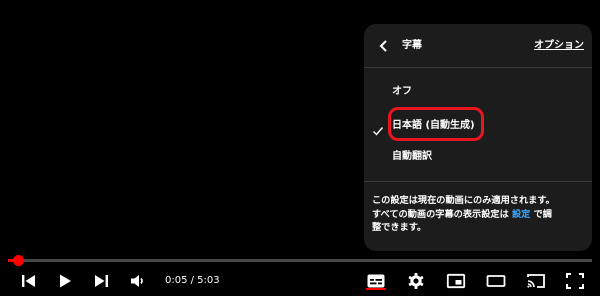 This screenshot has width=600, height=296. What do you see at coordinates (412, 45) in the screenshot?
I see `panel-title: 字幕` at bounding box center [412, 45].